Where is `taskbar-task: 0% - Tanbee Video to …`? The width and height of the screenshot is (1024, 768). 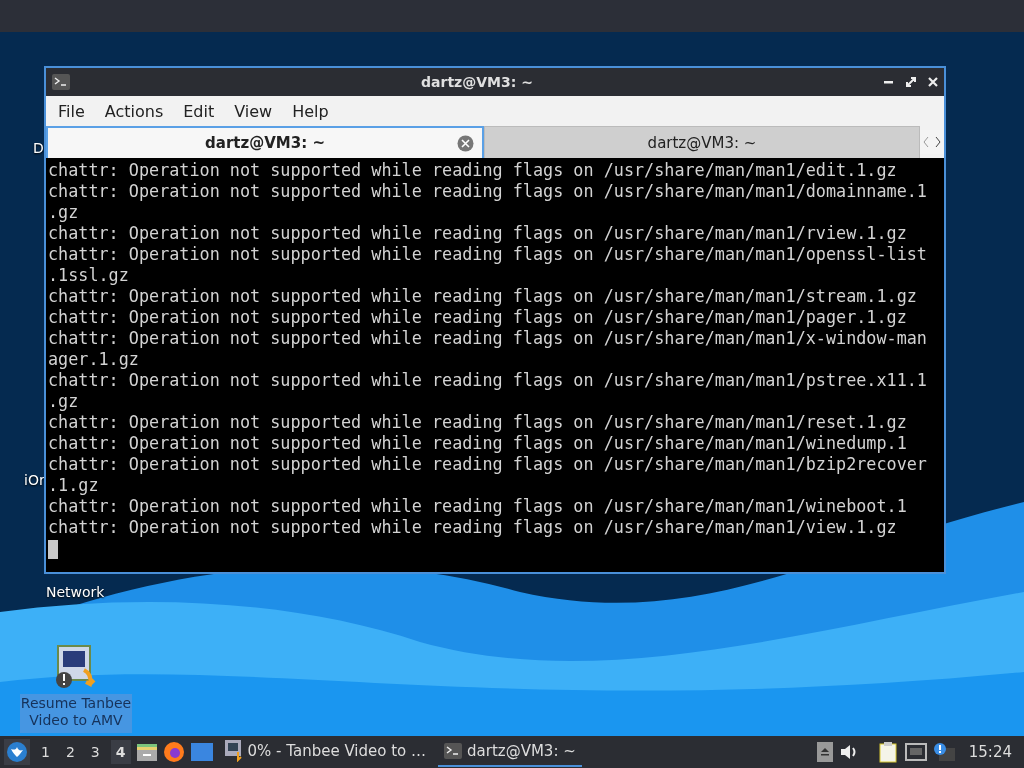 taskbar-task: 0% - Tanbee Video to … is located at coordinates (325, 752).